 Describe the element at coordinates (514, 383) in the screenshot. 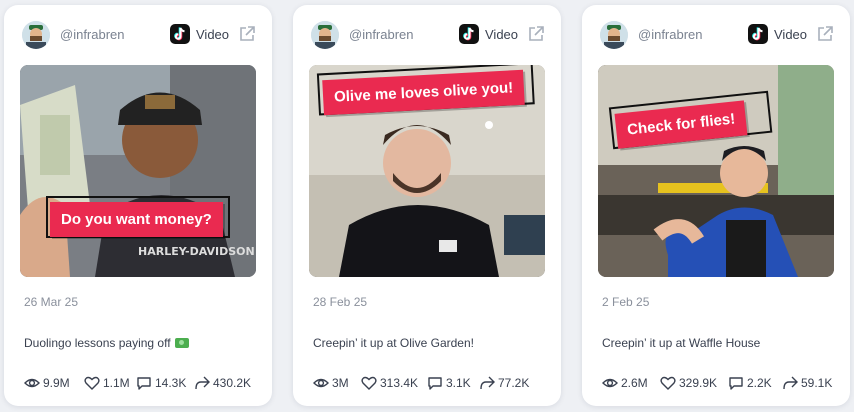

I see `shares-count: 77.2K` at that location.